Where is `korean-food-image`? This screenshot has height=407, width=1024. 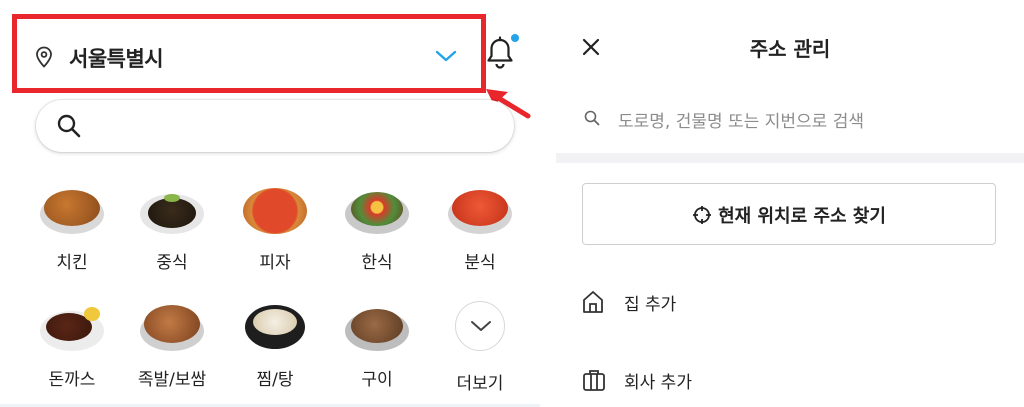
korean-food-image is located at coordinates (377, 208).